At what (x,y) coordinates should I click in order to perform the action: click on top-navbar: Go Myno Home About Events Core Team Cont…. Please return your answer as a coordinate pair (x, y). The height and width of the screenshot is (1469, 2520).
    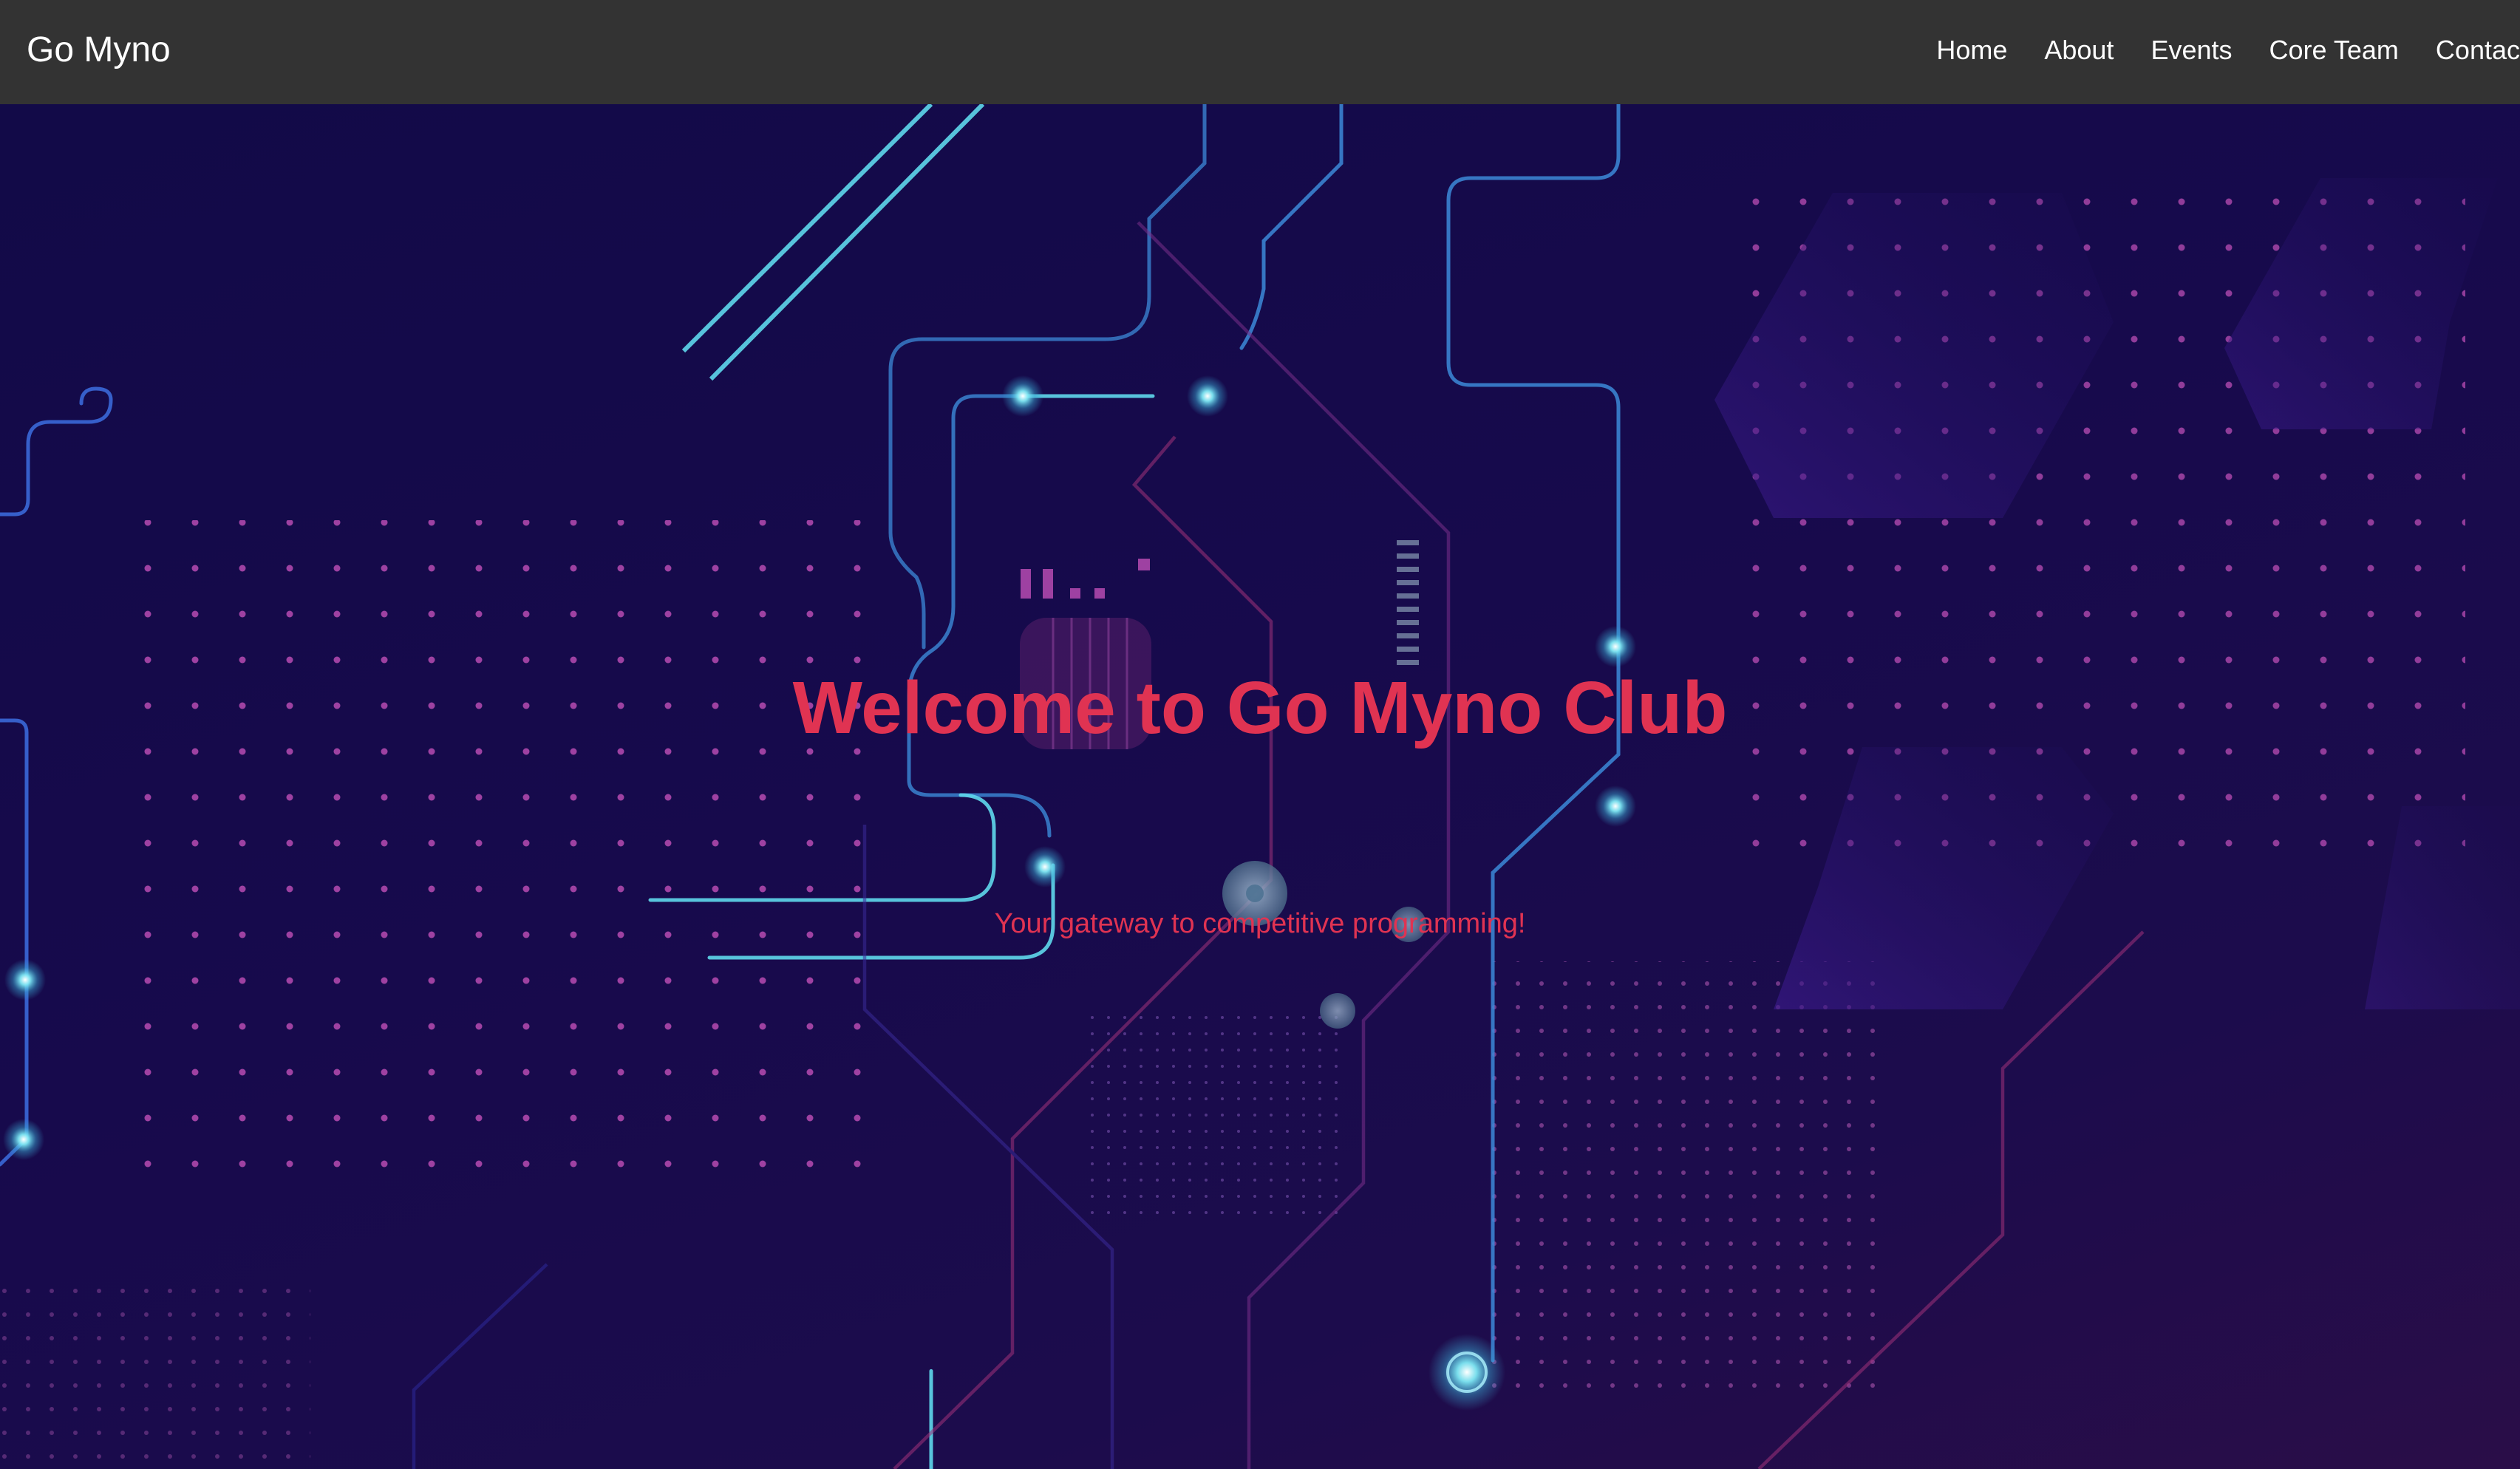
    Looking at the image, I should click on (1260, 52).